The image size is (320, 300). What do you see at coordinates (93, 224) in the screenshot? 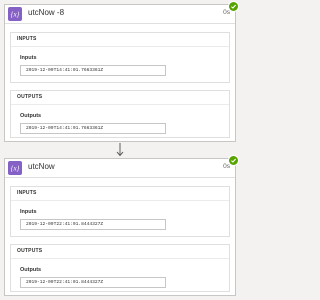
I see `inputs-value: 2019-12-09T22:41:01.8444327Z` at bounding box center [93, 224].